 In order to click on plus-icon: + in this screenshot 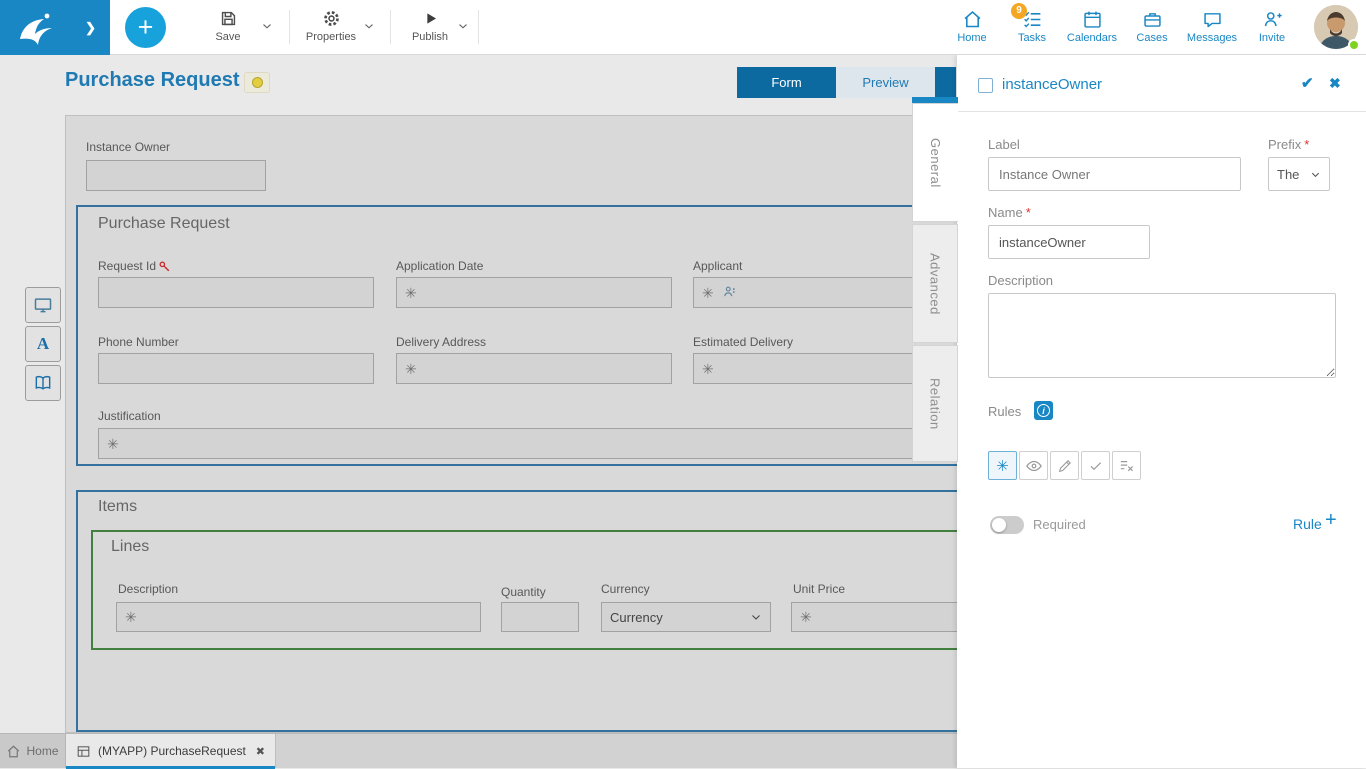, I will do `click(145, 27)`.